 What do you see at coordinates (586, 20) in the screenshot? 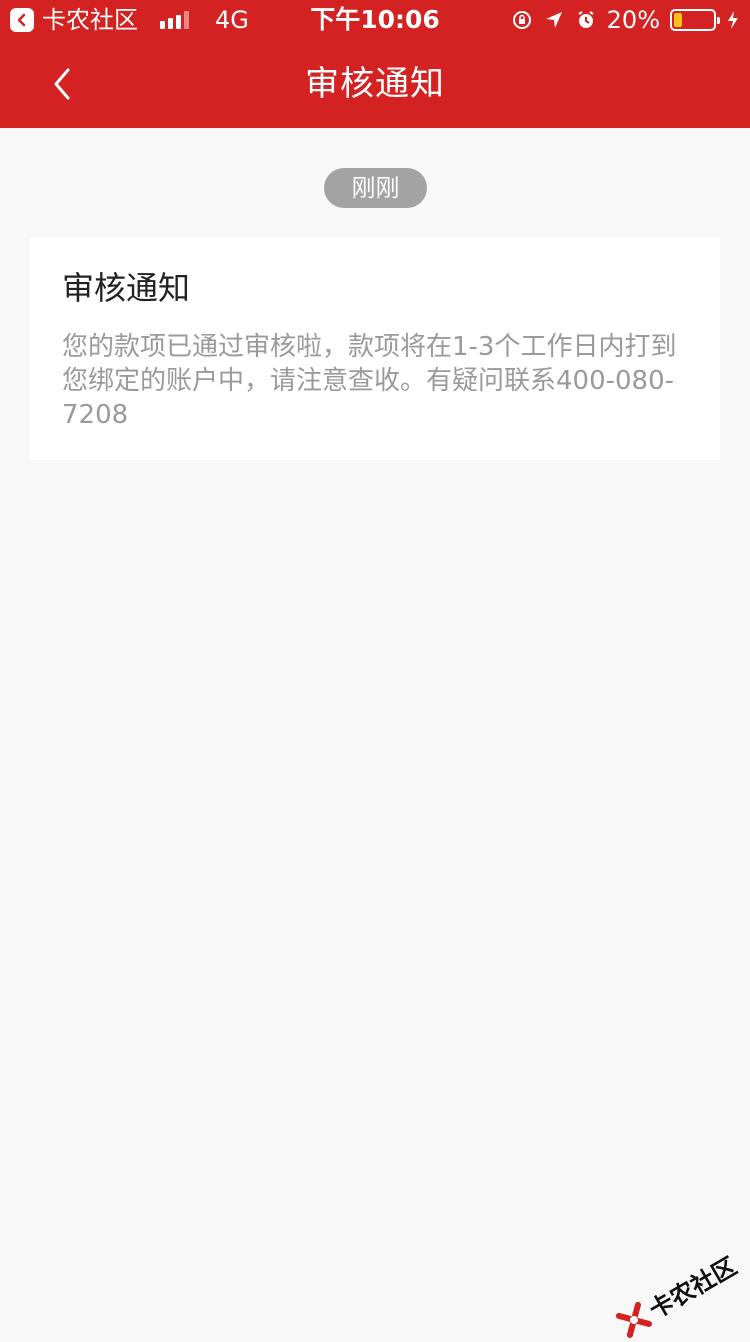
I see `alarm-icon` at bounding box center [586, 20].